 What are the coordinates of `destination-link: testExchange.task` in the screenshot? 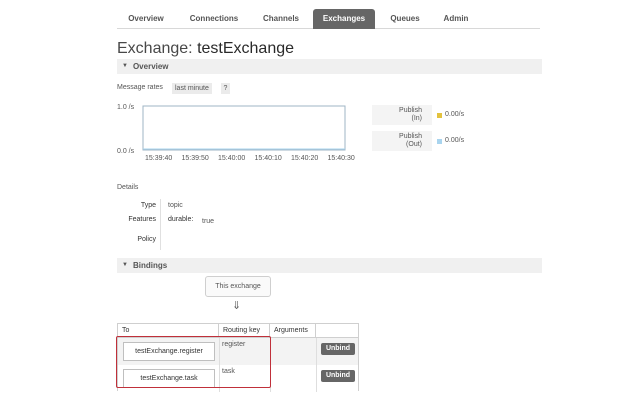 It's located at (169, 378).